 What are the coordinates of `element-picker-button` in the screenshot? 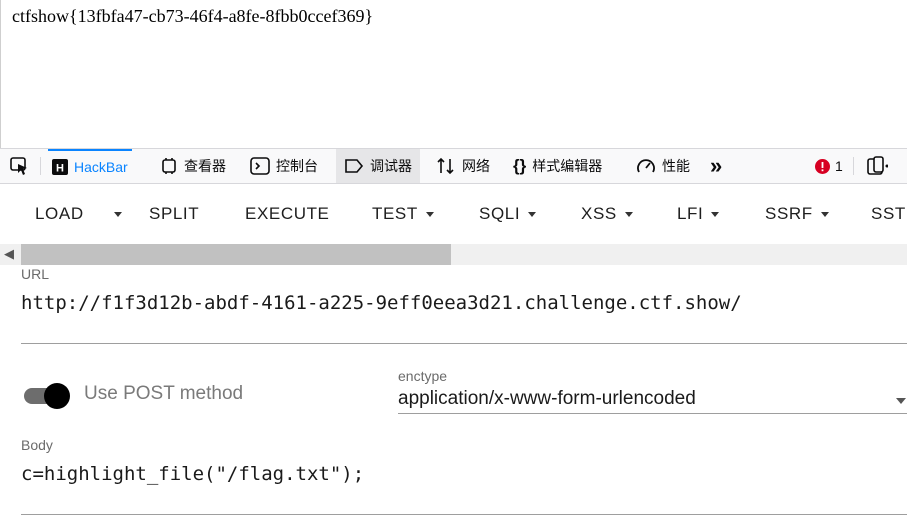 It's located at (22, 166).